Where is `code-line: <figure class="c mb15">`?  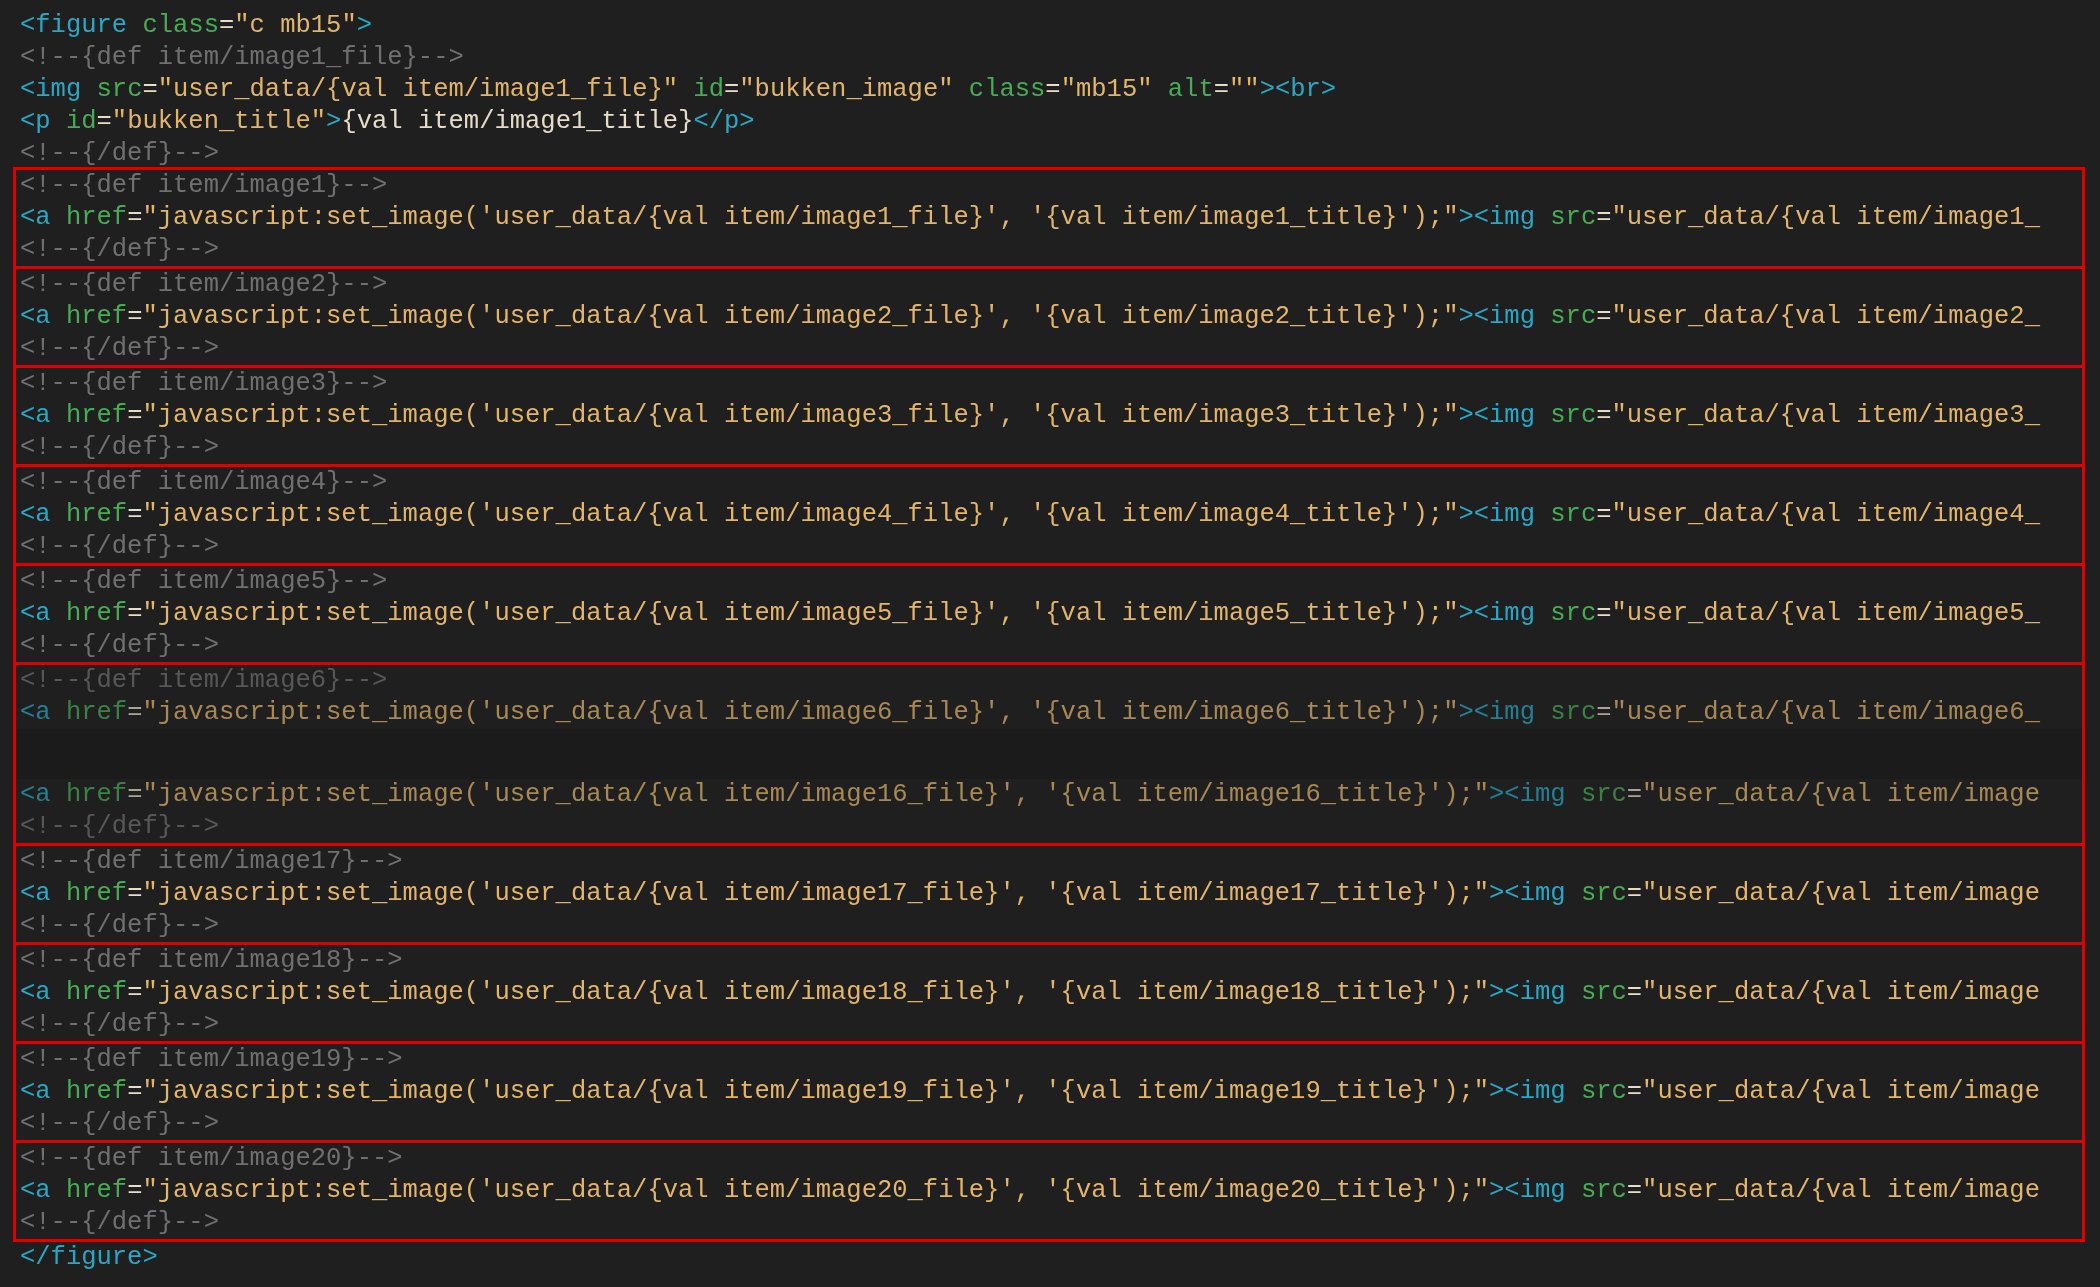 code-line: <figure class="c mb15"> is located at coordinates (195, 26).